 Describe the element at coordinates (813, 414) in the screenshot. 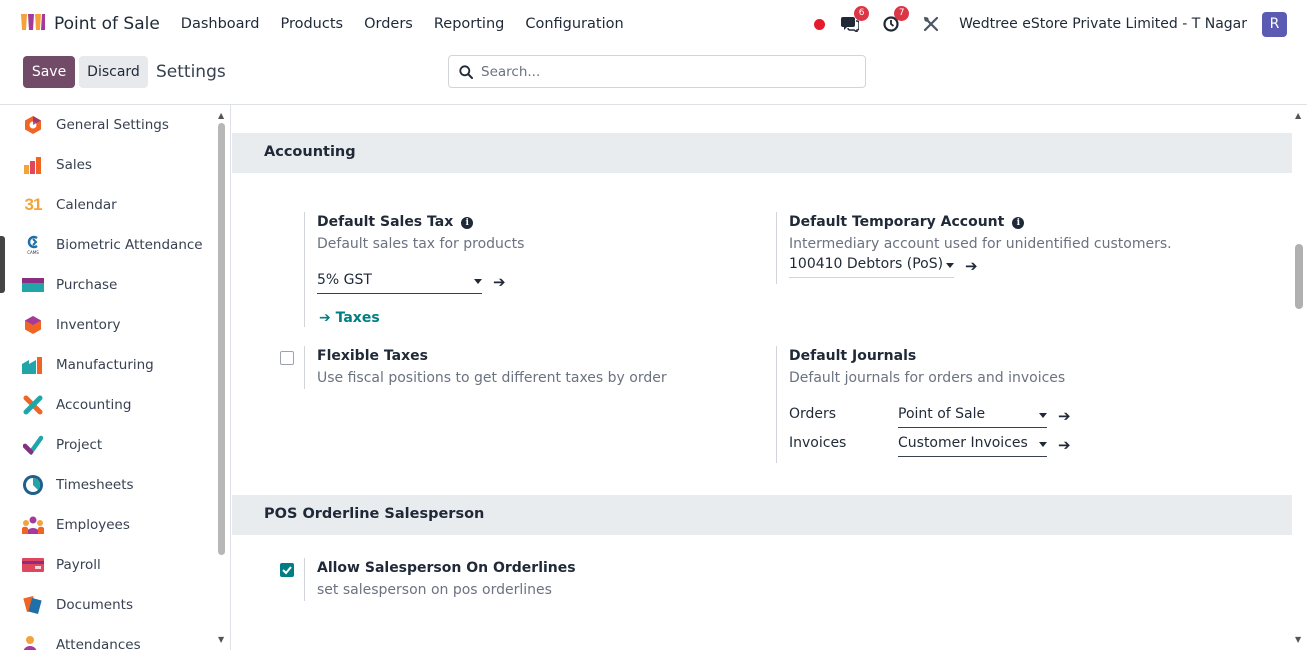

I see `orders-journal-label: Orders` at that location.